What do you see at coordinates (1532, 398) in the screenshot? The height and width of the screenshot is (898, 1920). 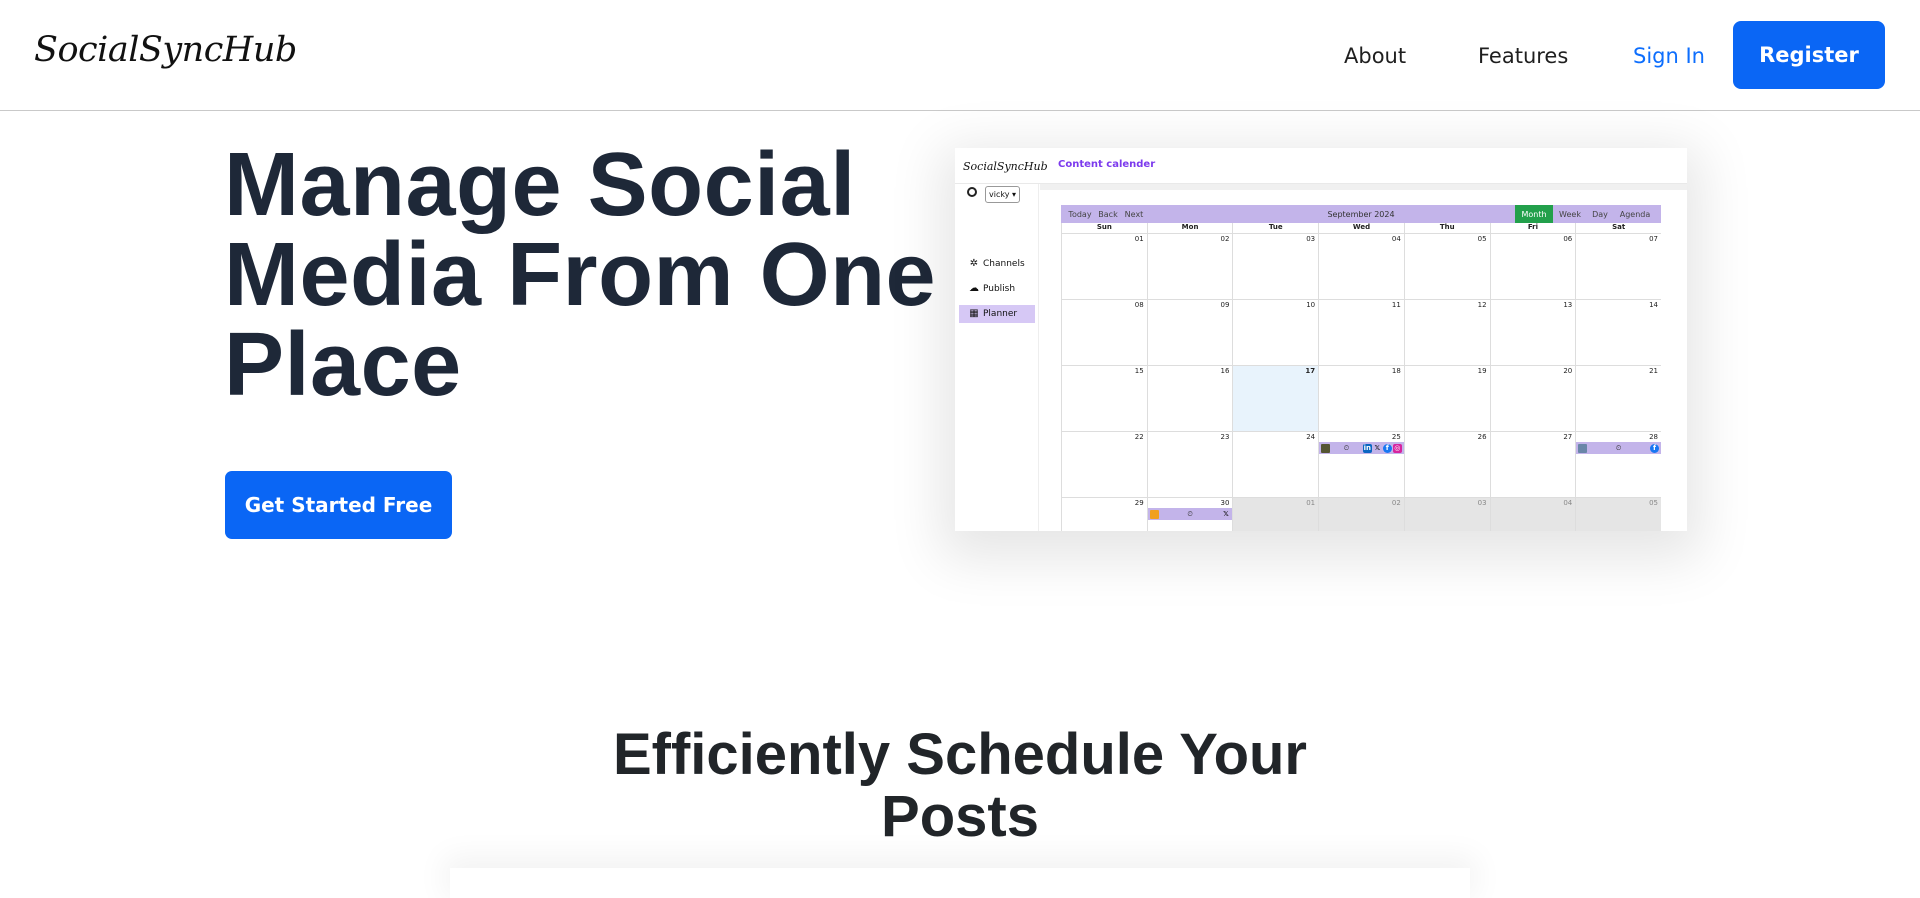 I see `preview-day-cell: 20` at bounding box center [1532, 398].